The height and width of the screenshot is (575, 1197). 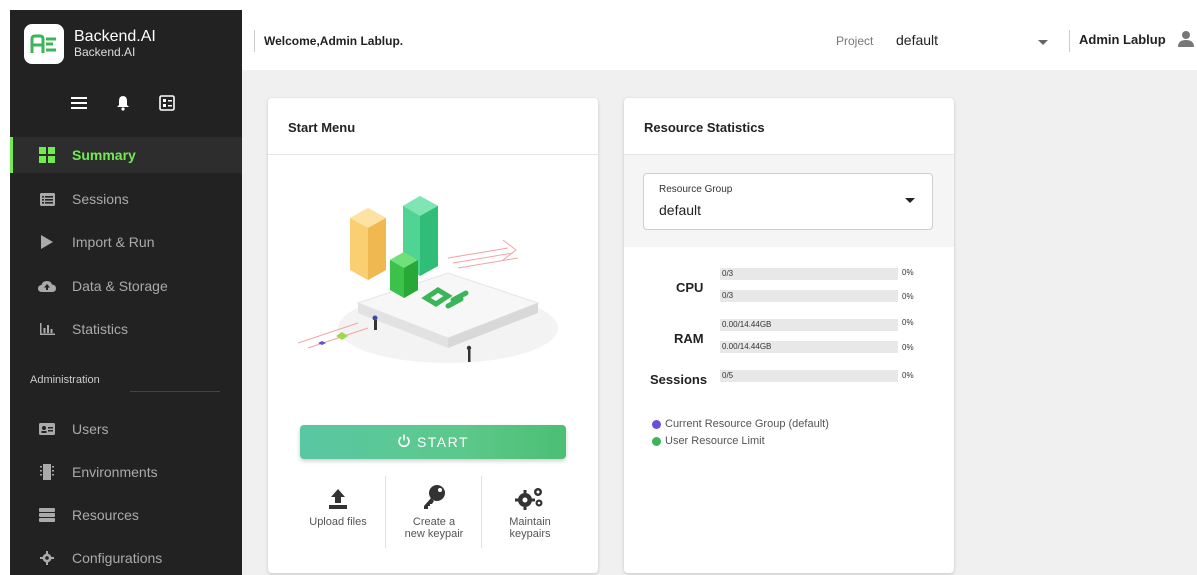 I want to click on sidebar-item-label: Statistics, so click(x=100, y=329).